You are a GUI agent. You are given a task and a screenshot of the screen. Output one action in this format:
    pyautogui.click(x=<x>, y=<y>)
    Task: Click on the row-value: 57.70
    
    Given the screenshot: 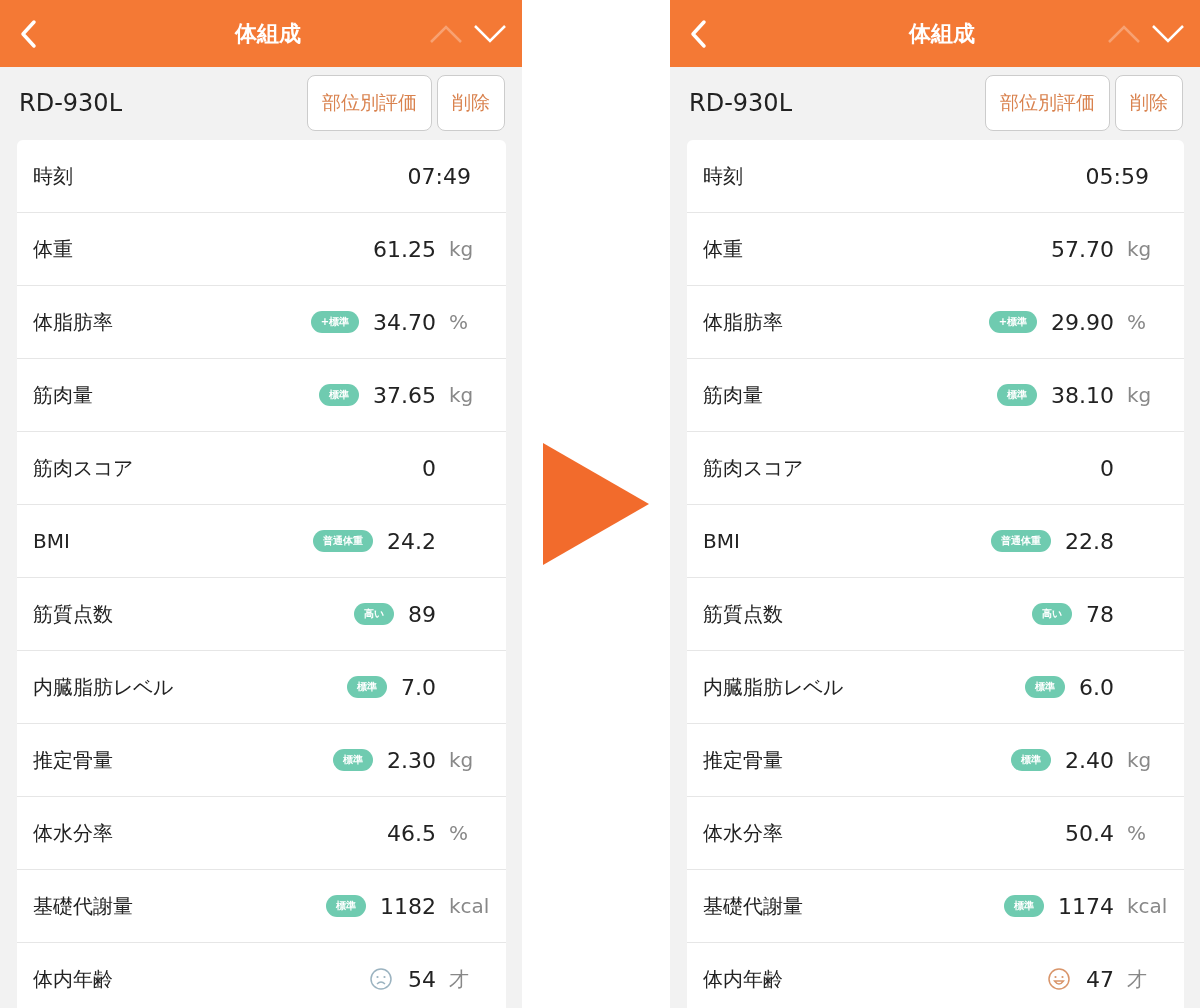 What is the action you would take?
    pyautogui.click(x=1082, y=249)
    